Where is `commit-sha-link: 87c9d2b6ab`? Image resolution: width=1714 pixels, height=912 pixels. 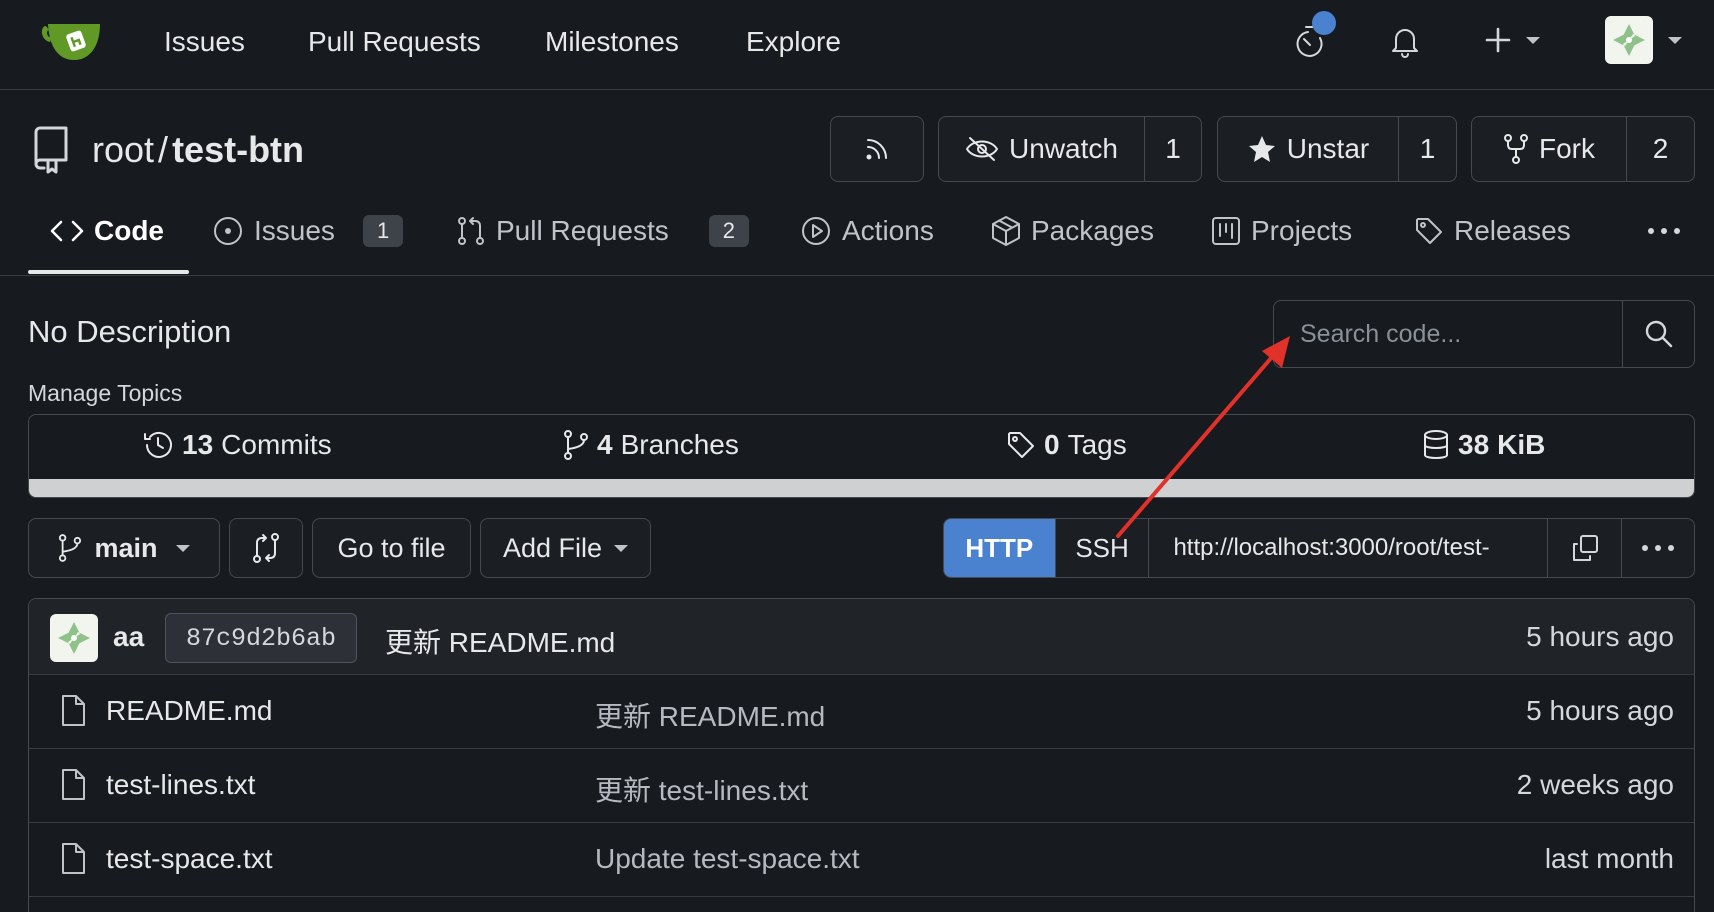 commit-sha-link: 87c9d2b6ab is located at coordinates (261, 638).